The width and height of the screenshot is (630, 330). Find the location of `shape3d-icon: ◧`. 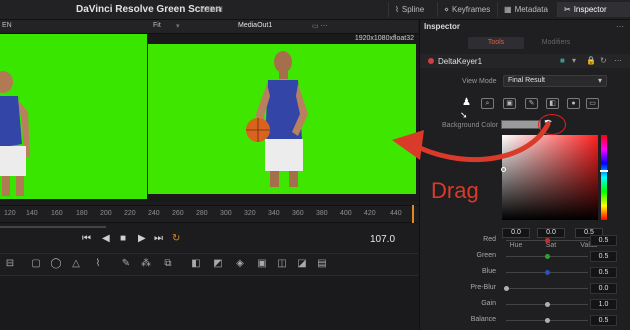

shape3d-icon: ◧ is located at coordinates (196, 264).